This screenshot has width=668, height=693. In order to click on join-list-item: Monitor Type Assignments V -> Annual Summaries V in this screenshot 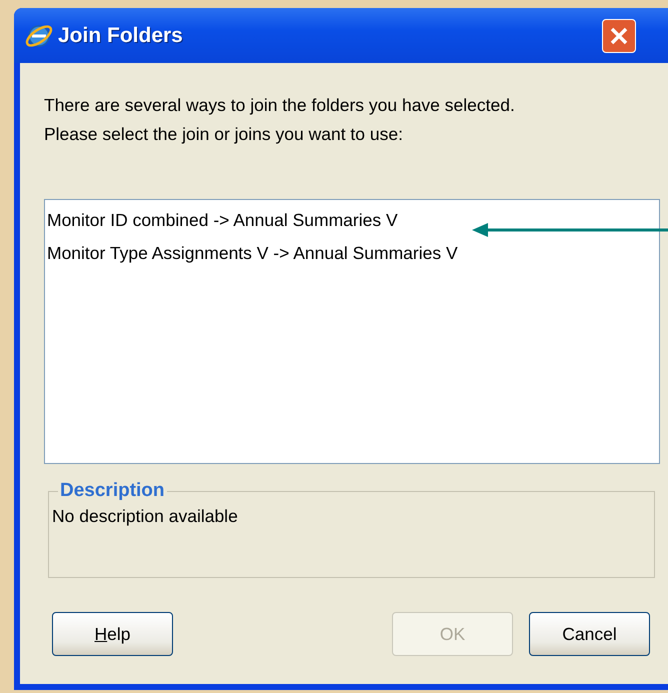, I will do `click(352, 253)`.